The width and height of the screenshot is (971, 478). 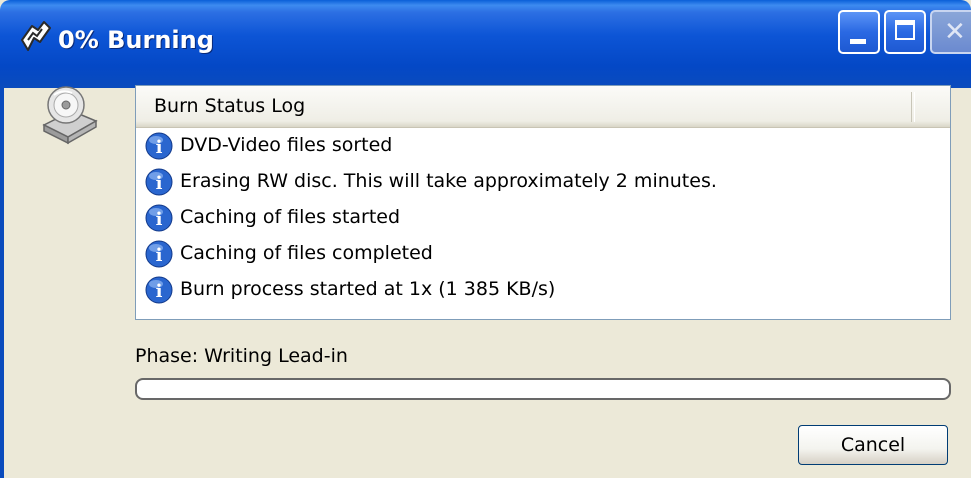 What do you see at coordinates (873, 445) in the screenshot?
I see `cancel-button: Cancel` at bounding box center [873, 445].